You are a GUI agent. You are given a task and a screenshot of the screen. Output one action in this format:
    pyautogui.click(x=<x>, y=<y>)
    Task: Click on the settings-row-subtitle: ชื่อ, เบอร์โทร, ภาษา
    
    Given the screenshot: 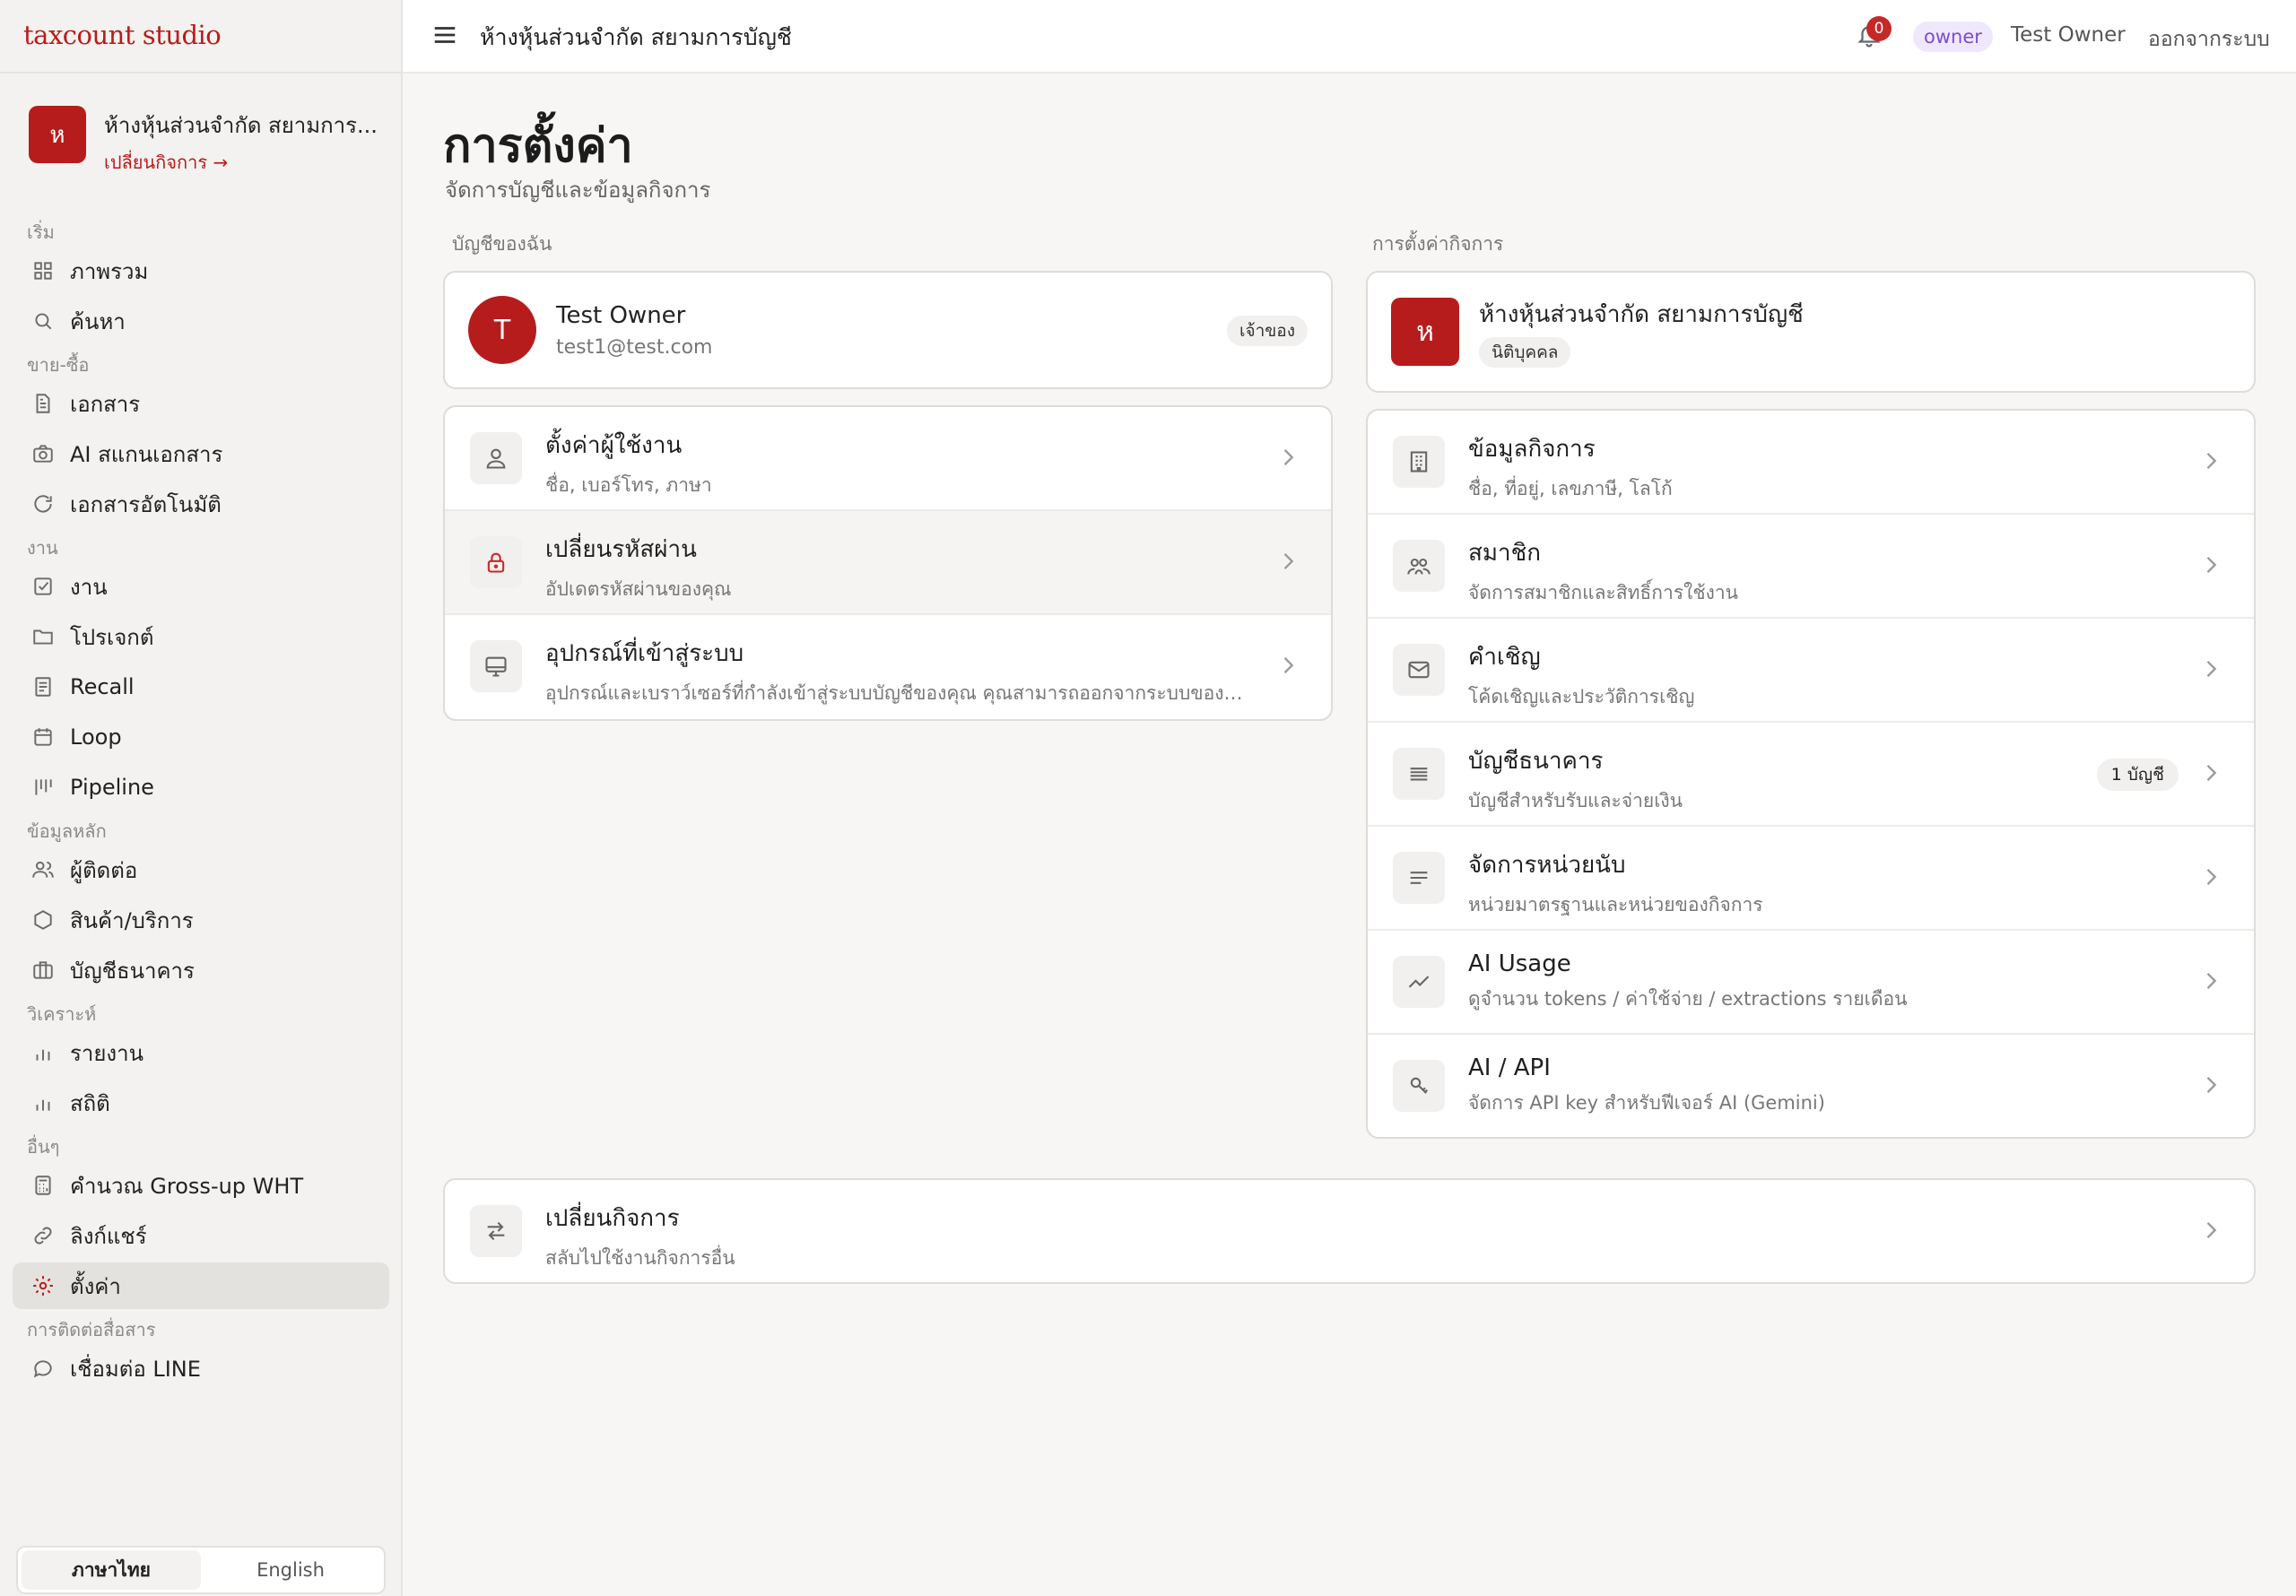 What is the action you would take?
    pyautogui.click(x=628, y=485)
    